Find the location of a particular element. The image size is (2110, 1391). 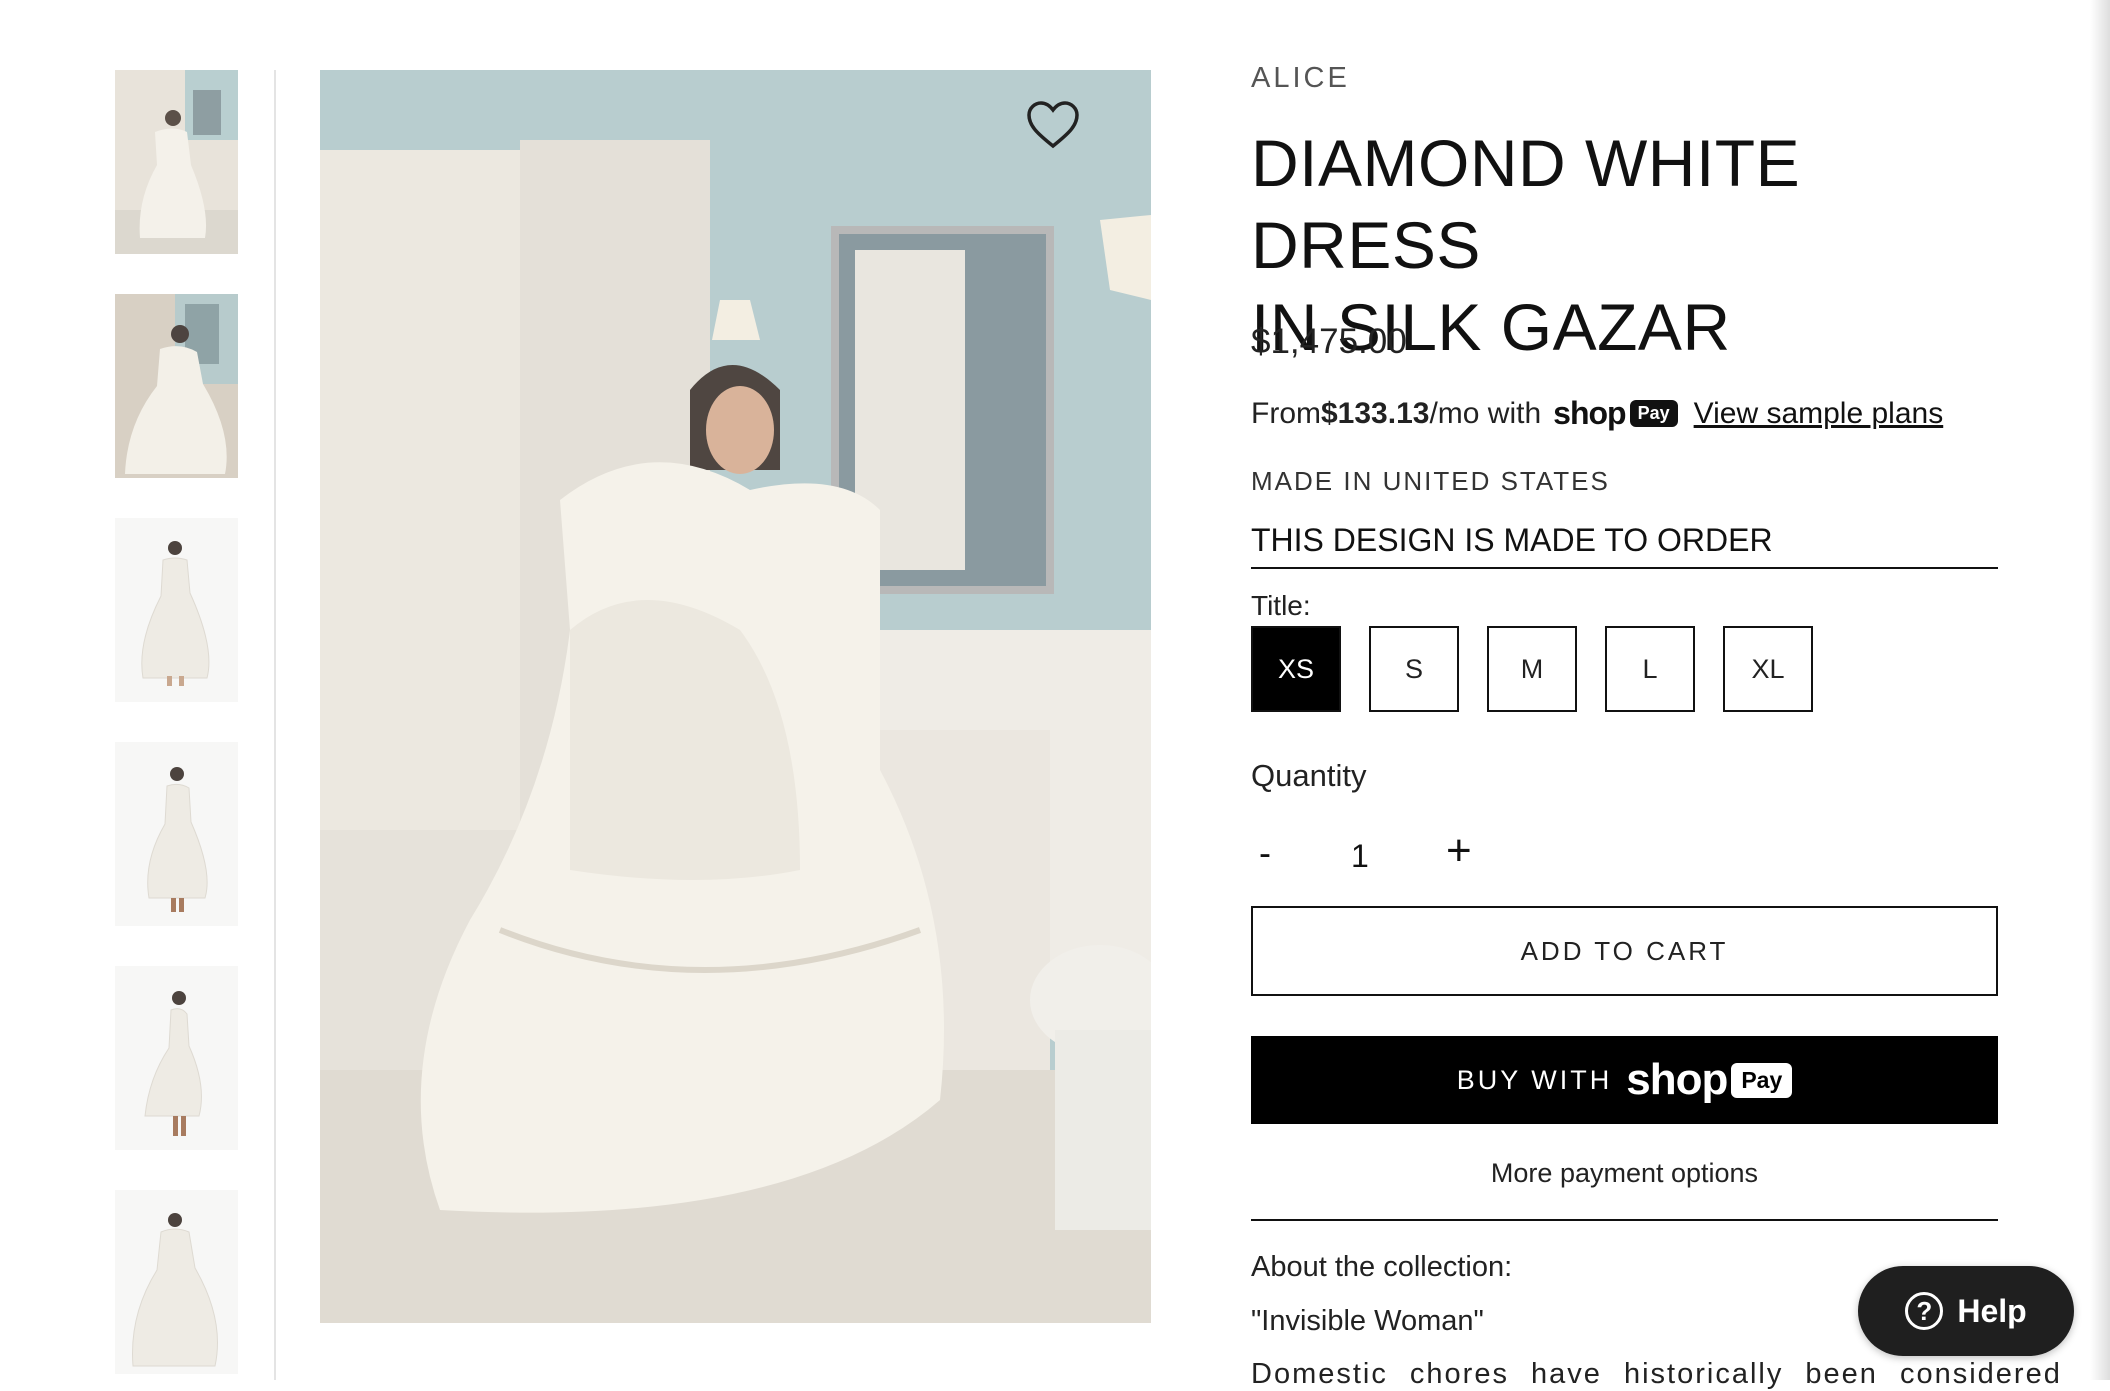

view-sample-plans-link: View sample plans is located at coordinates (1819, 414).